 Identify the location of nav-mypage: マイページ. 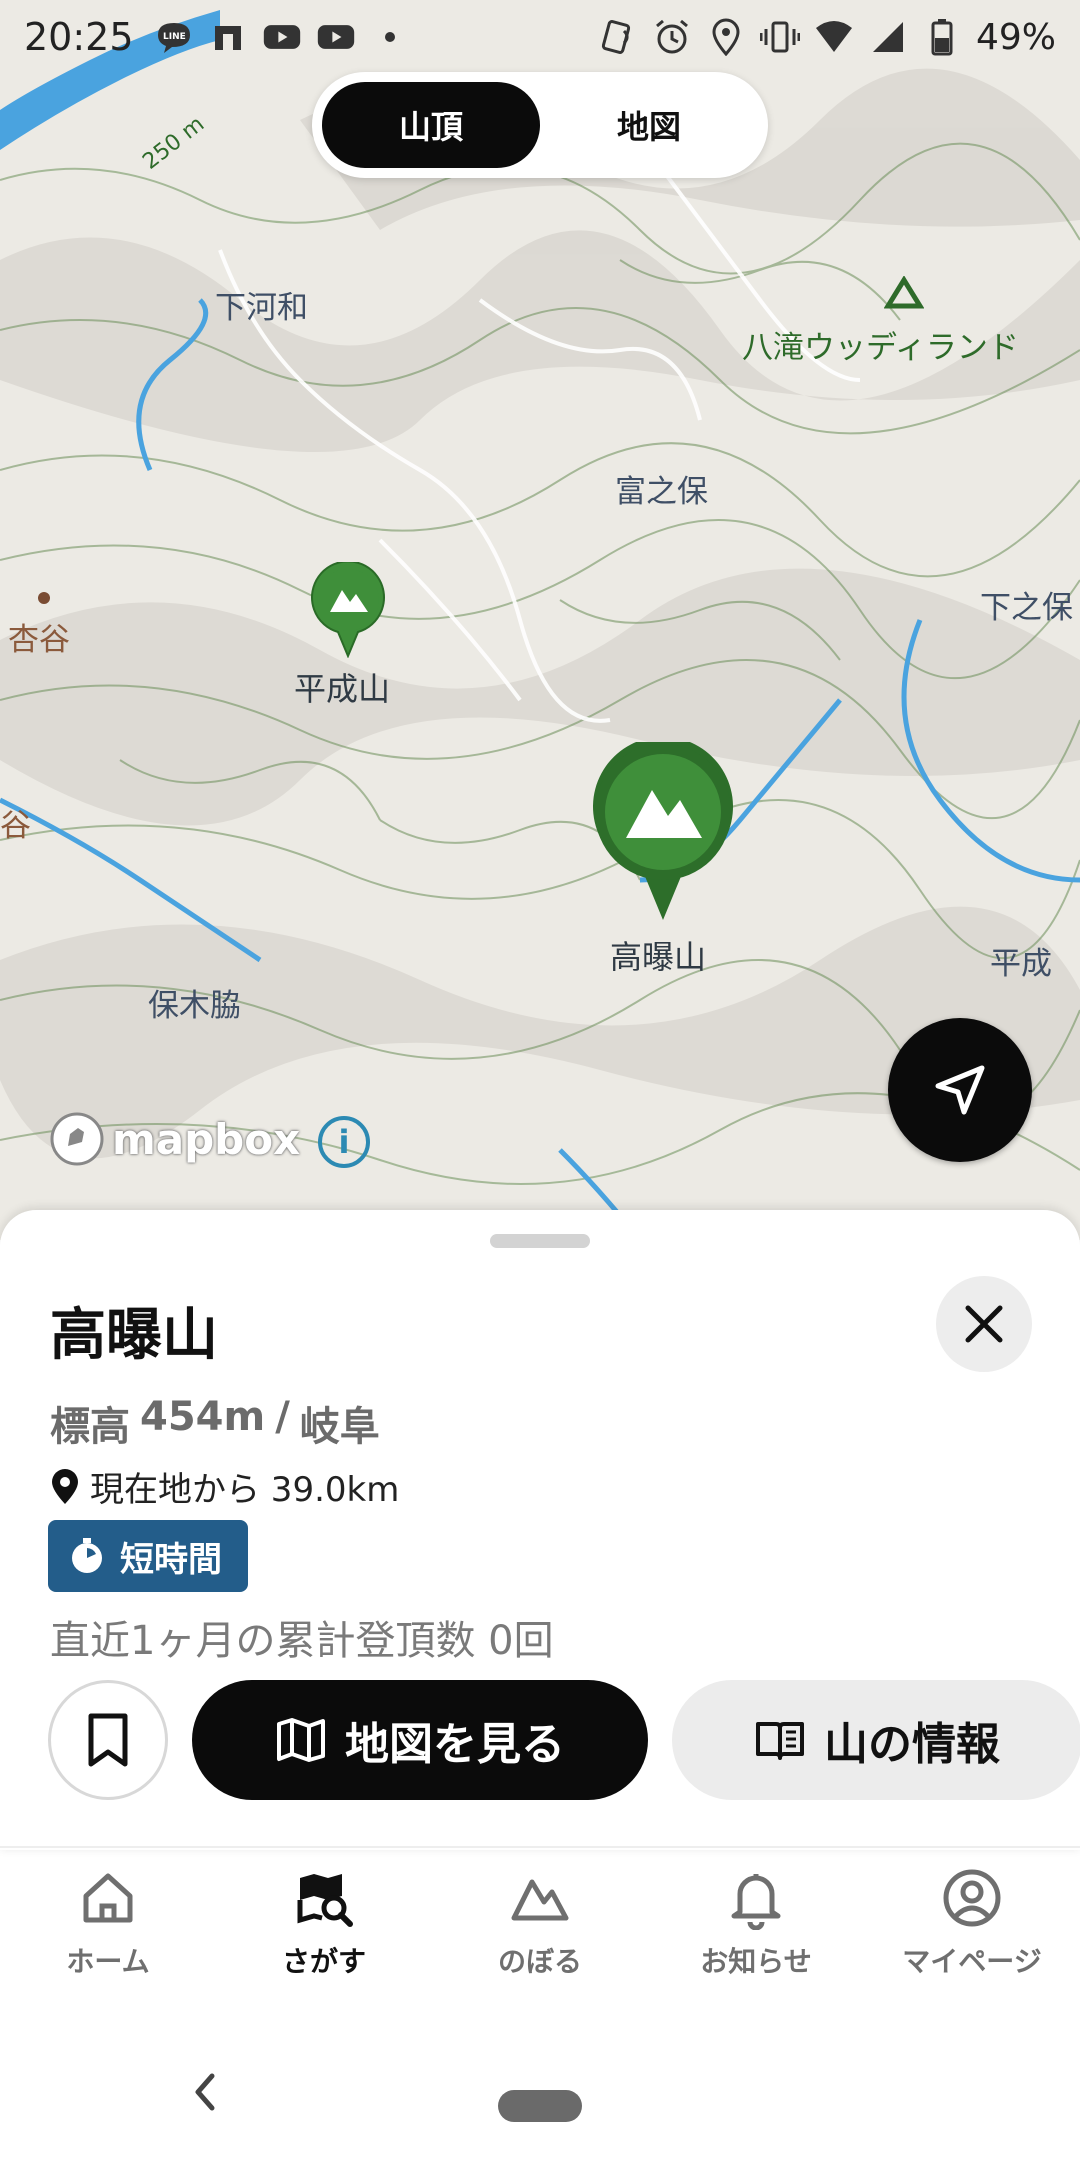
(972, 1923).